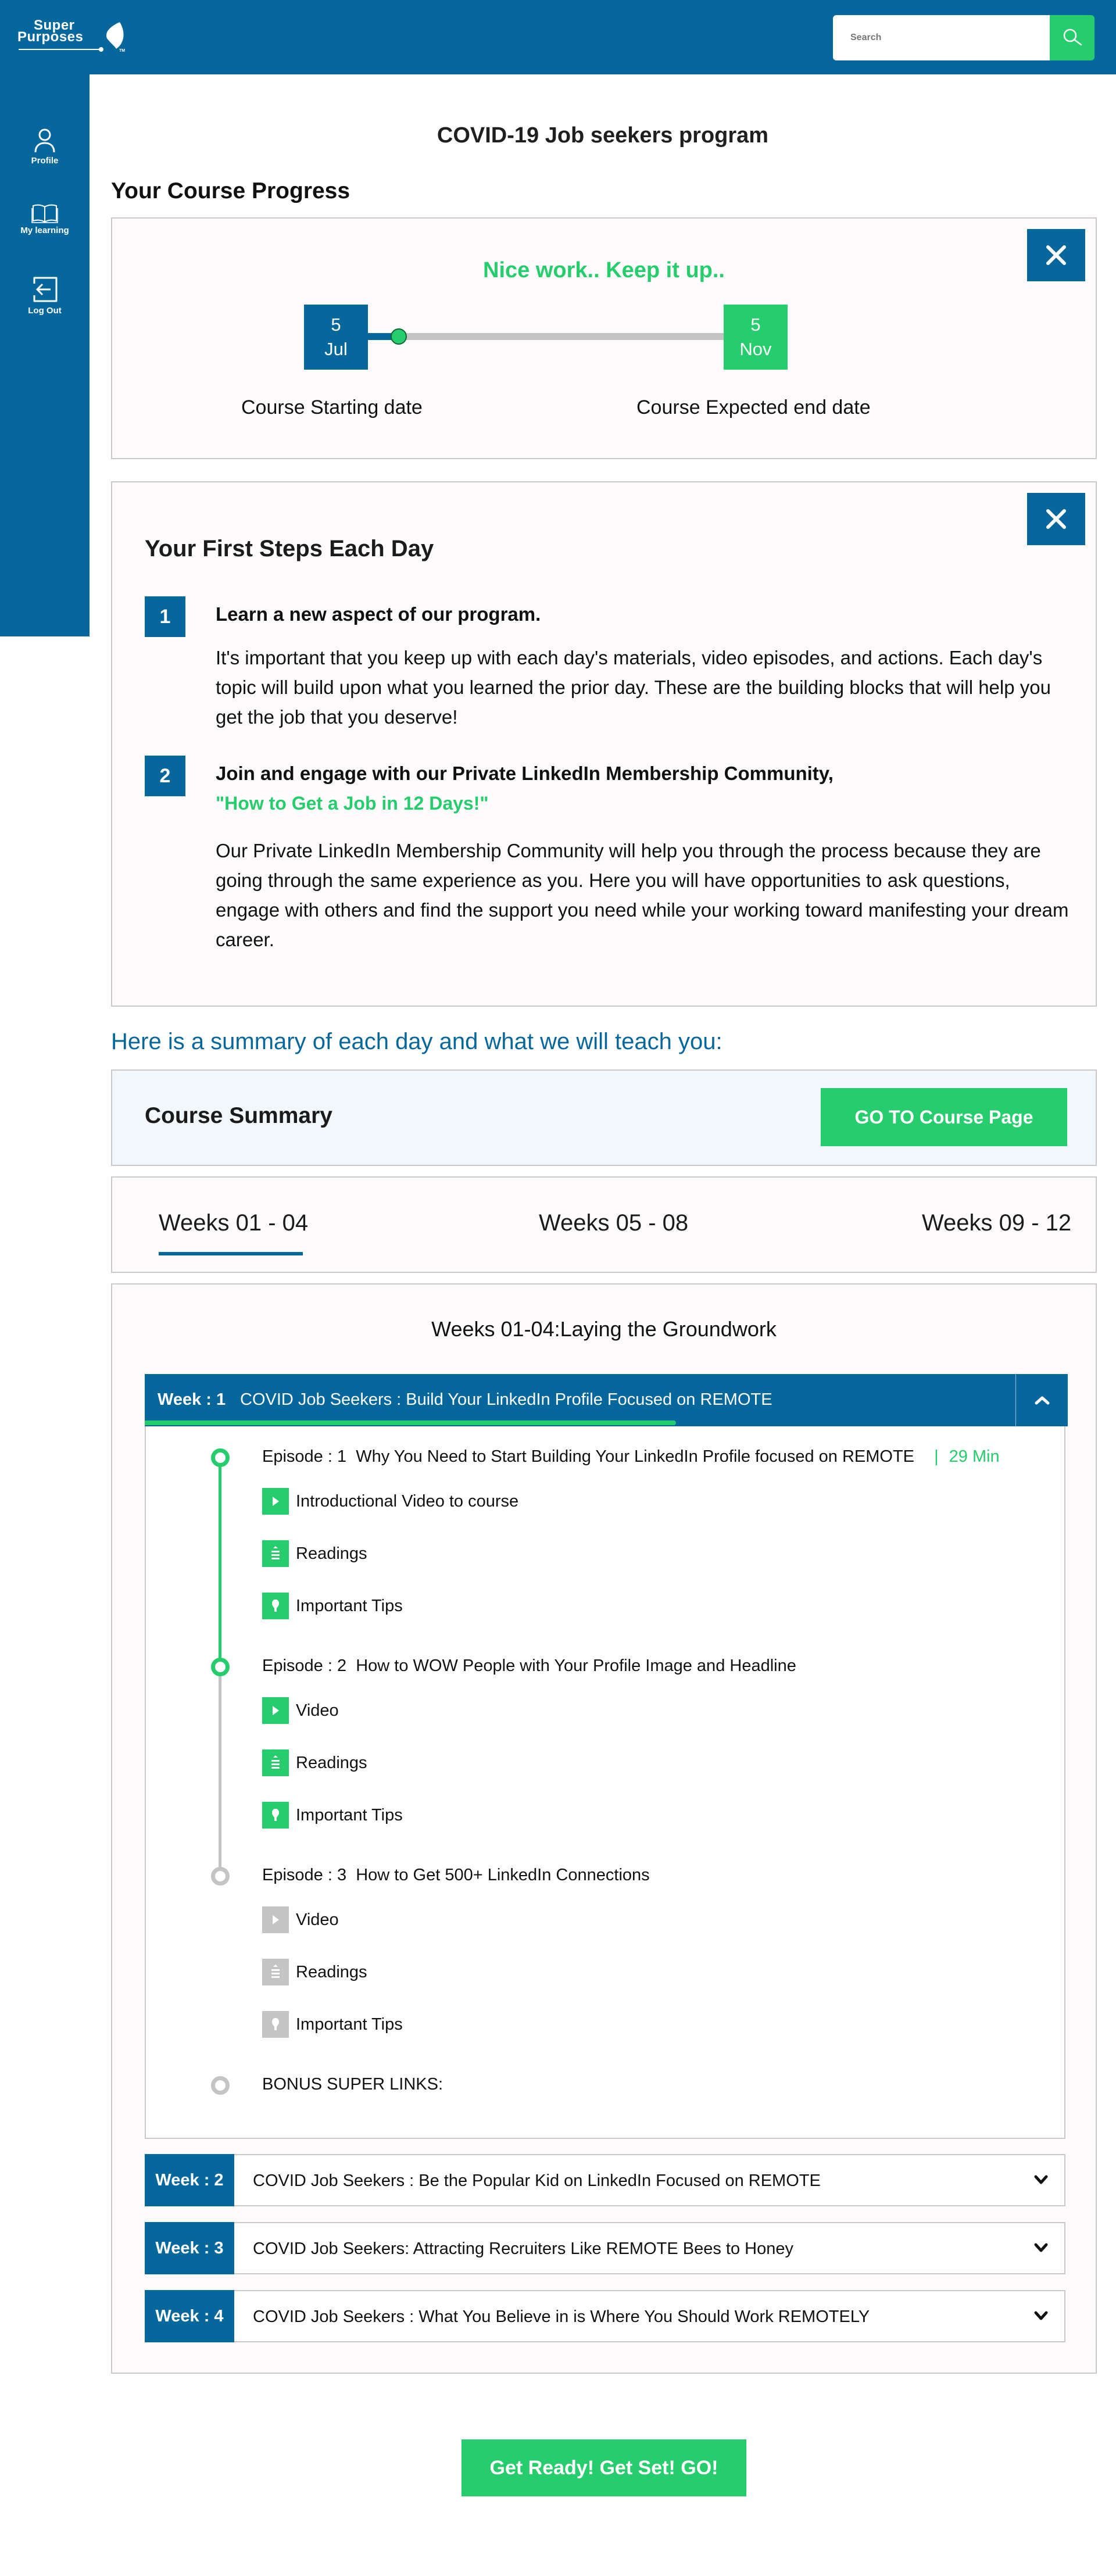 This screenshot has height=2576, width=1116. I want to click on progress-fill, so click(381, 337).